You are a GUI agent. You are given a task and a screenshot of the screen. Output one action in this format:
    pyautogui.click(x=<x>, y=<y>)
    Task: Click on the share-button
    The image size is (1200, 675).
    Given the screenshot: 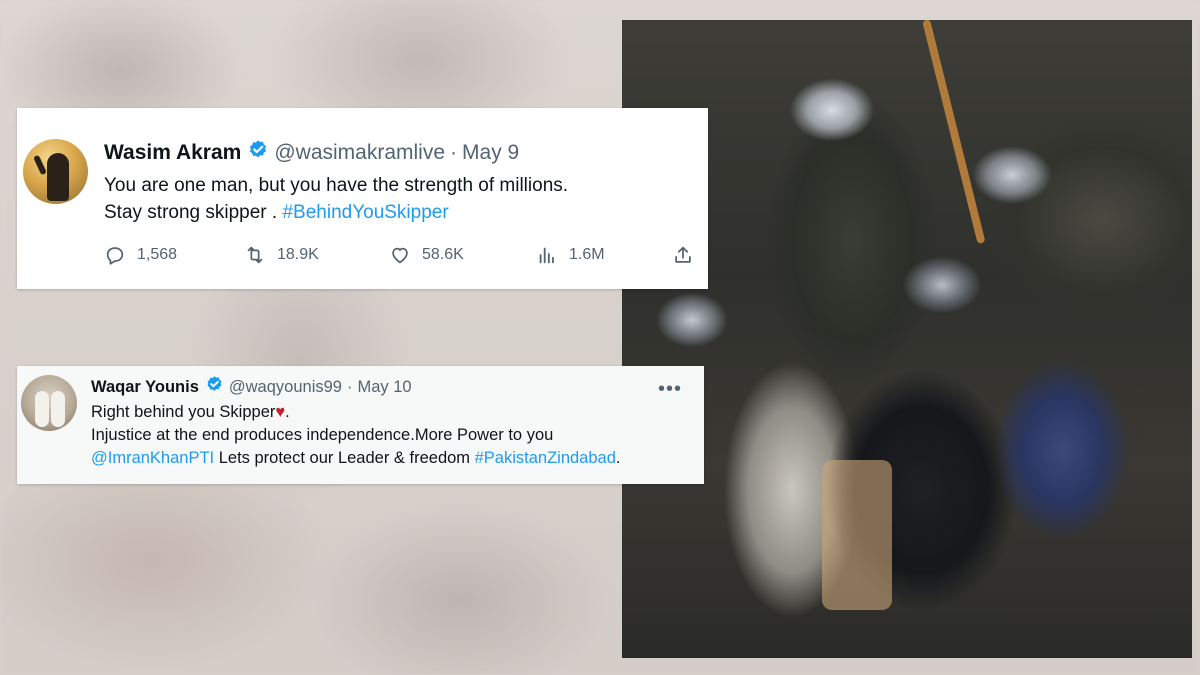 What is the action you would take?
    pyautogui.click(x=688, y=255)
    